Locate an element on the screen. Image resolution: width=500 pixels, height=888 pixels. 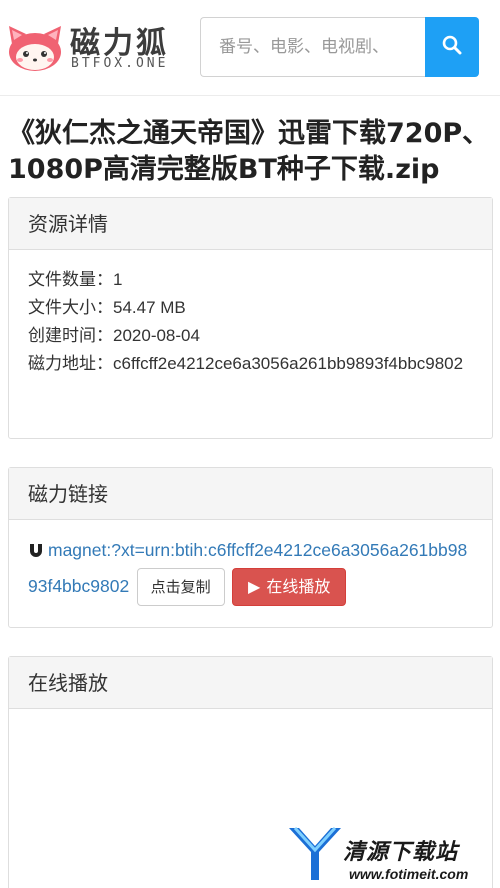
detail-value: 1 is located at coordinates (118, 279).